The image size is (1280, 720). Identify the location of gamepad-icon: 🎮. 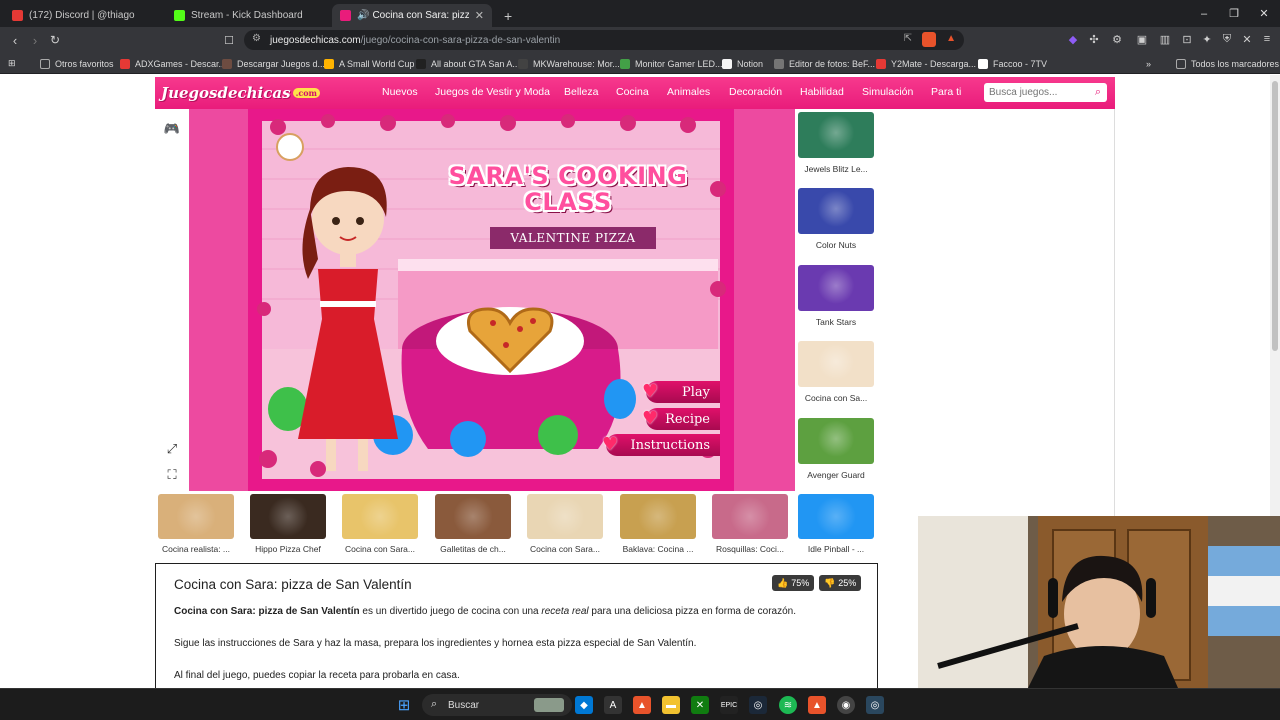
(172, 129).